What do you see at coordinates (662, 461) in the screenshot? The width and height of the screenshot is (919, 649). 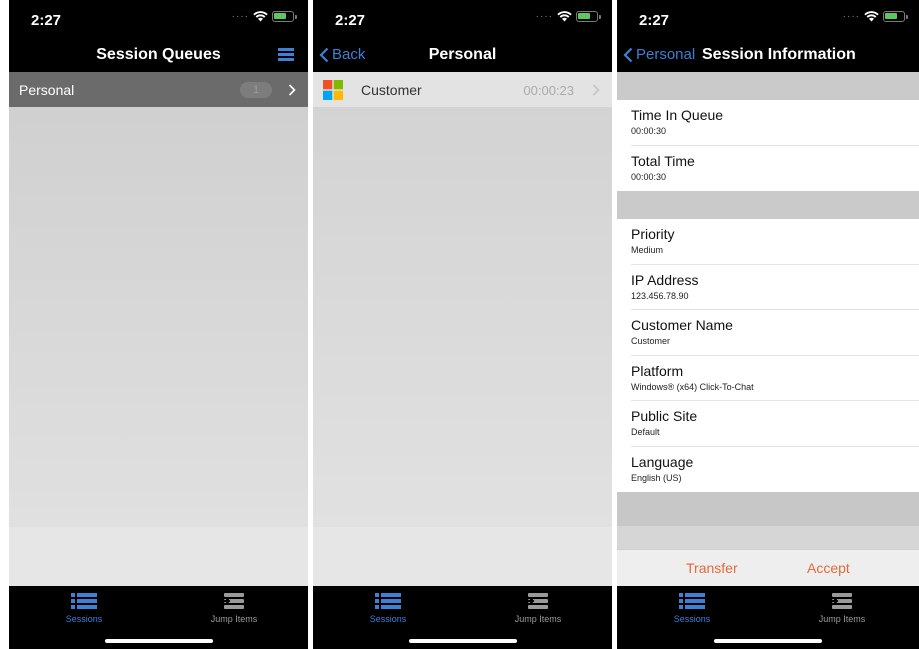 I see `info-label: Language` at bounding box center [662, 461].